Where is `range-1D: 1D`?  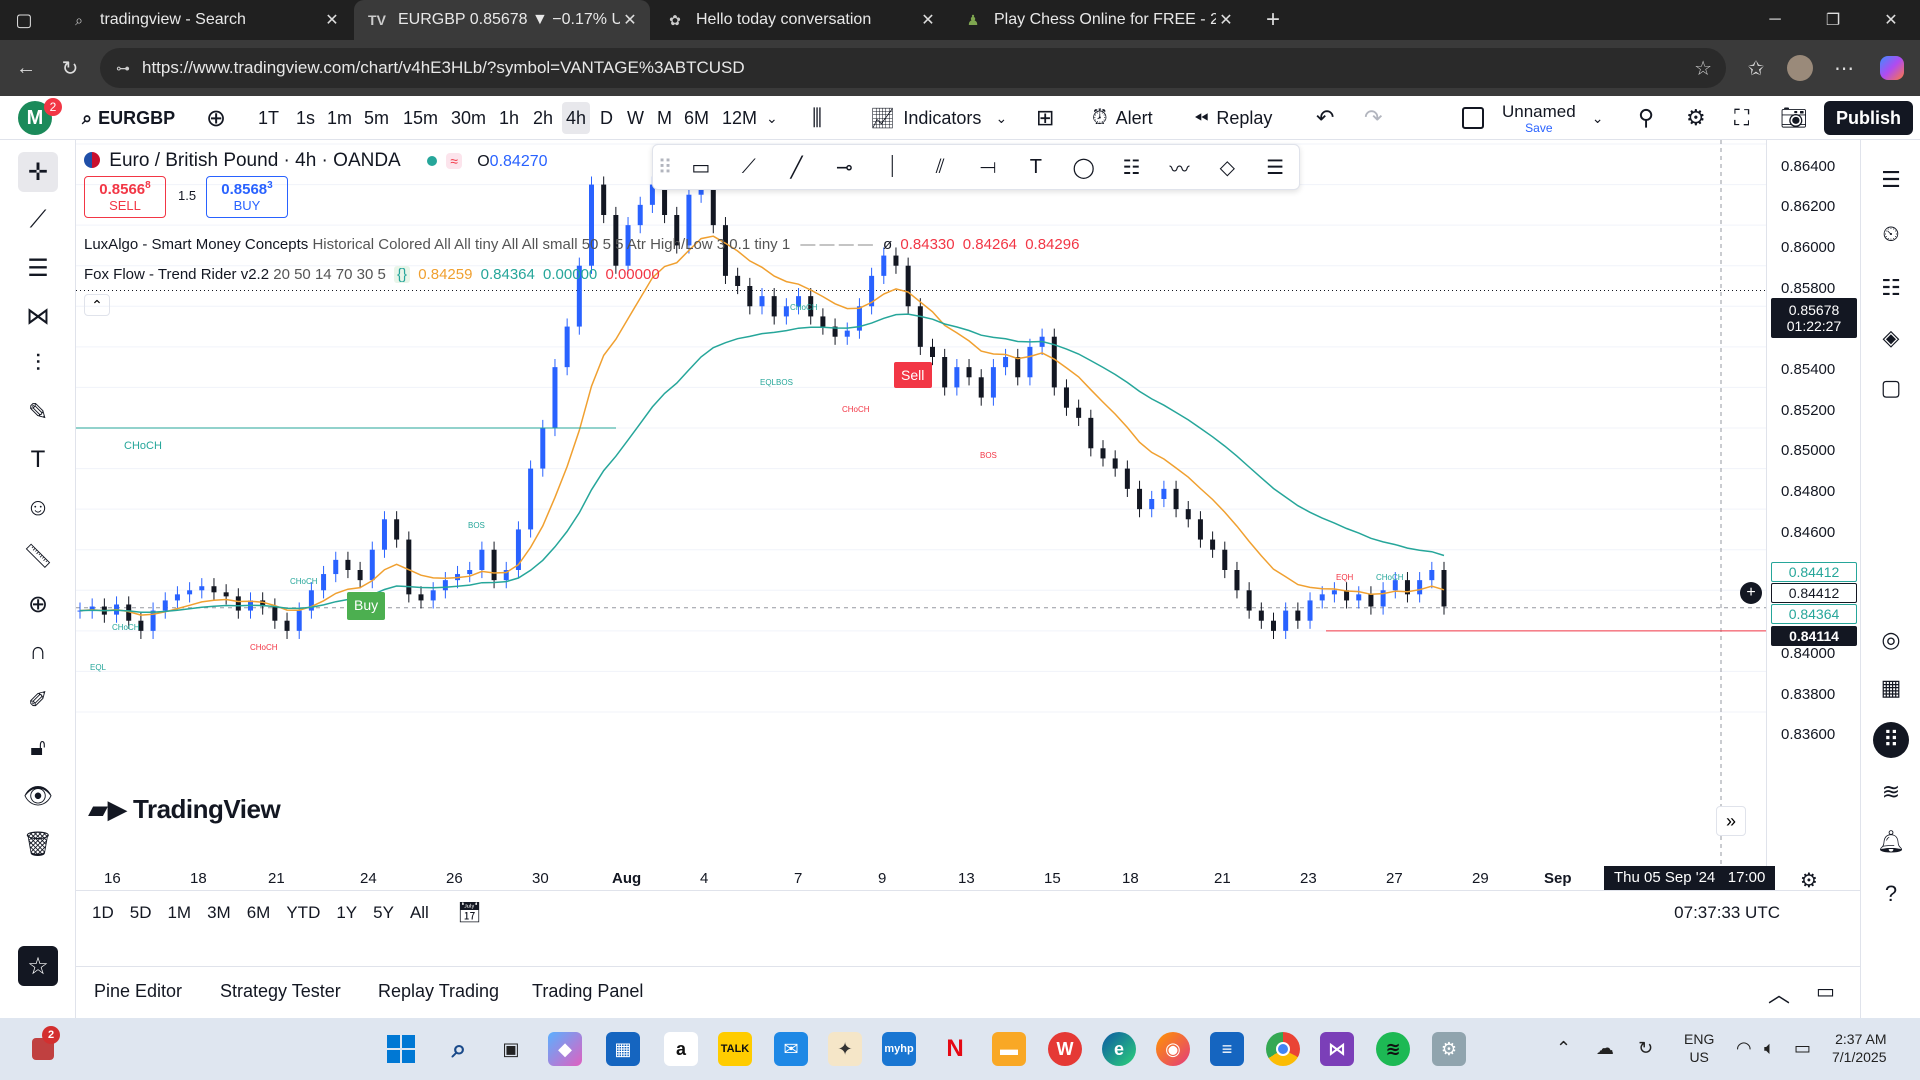
range-1D: 1D is located at coordinates (103, 913).